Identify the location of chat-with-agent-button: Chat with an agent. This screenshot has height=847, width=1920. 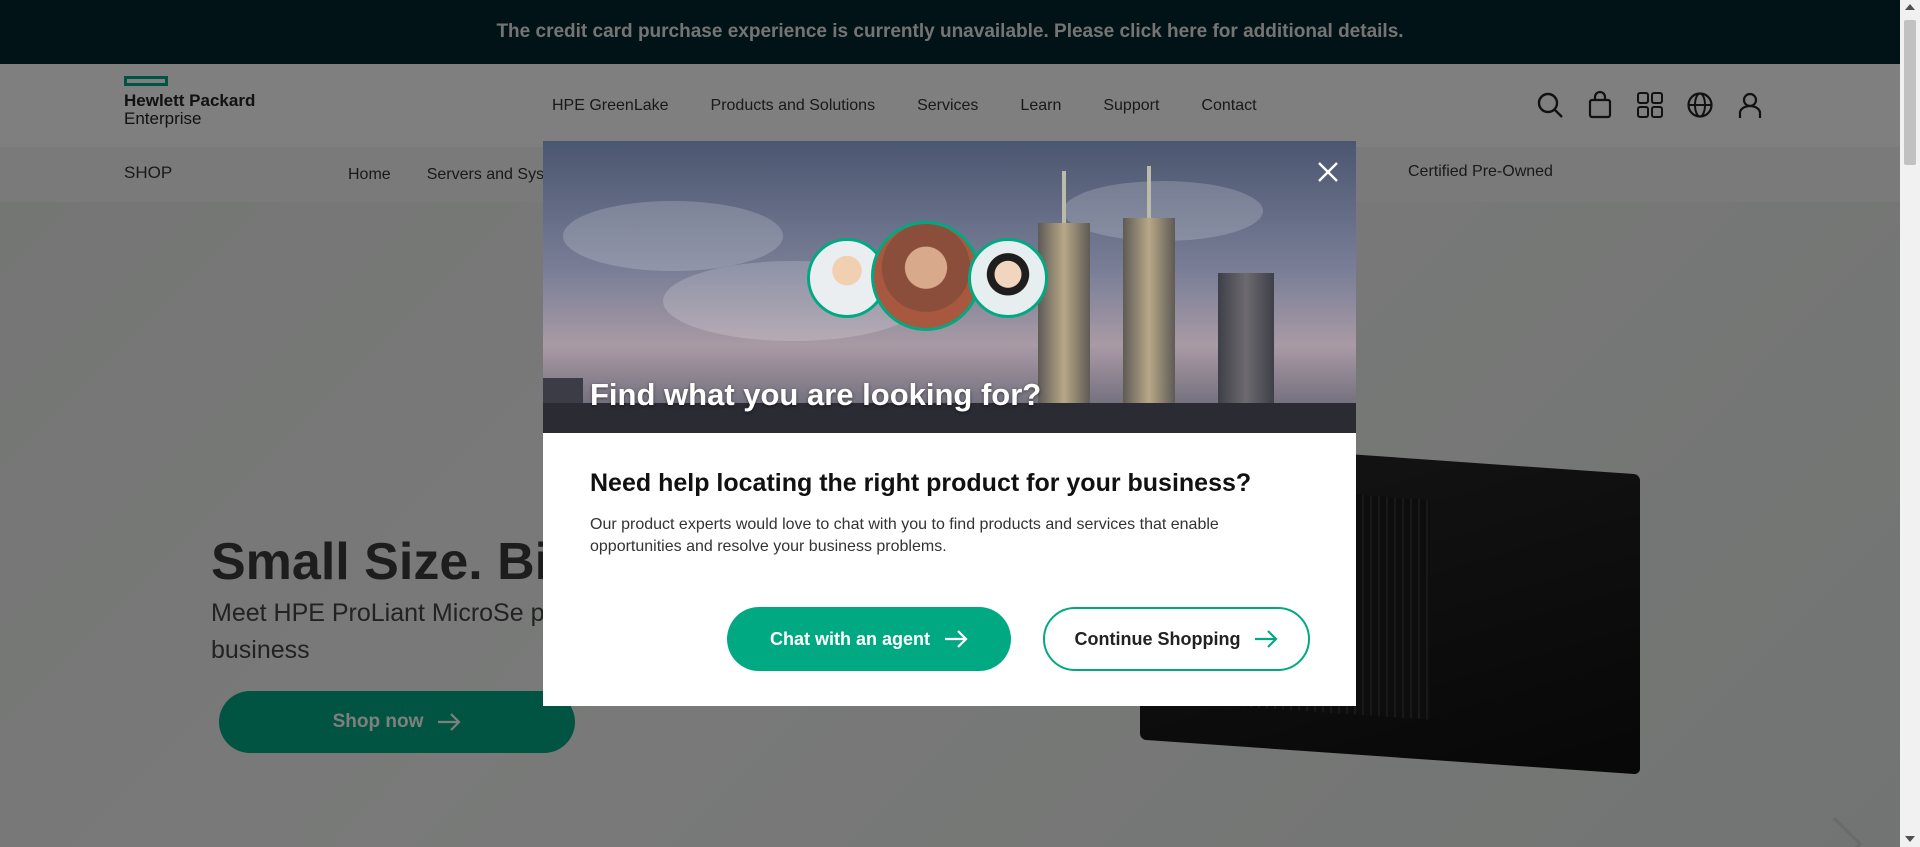
(869, 639).